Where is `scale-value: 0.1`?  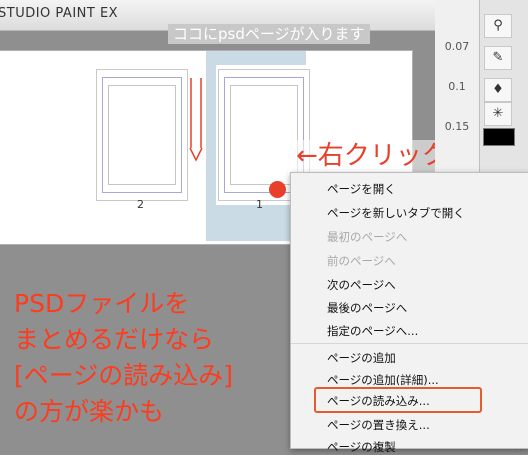 scale-value: 0.1 is located at coordinates (457, 86).